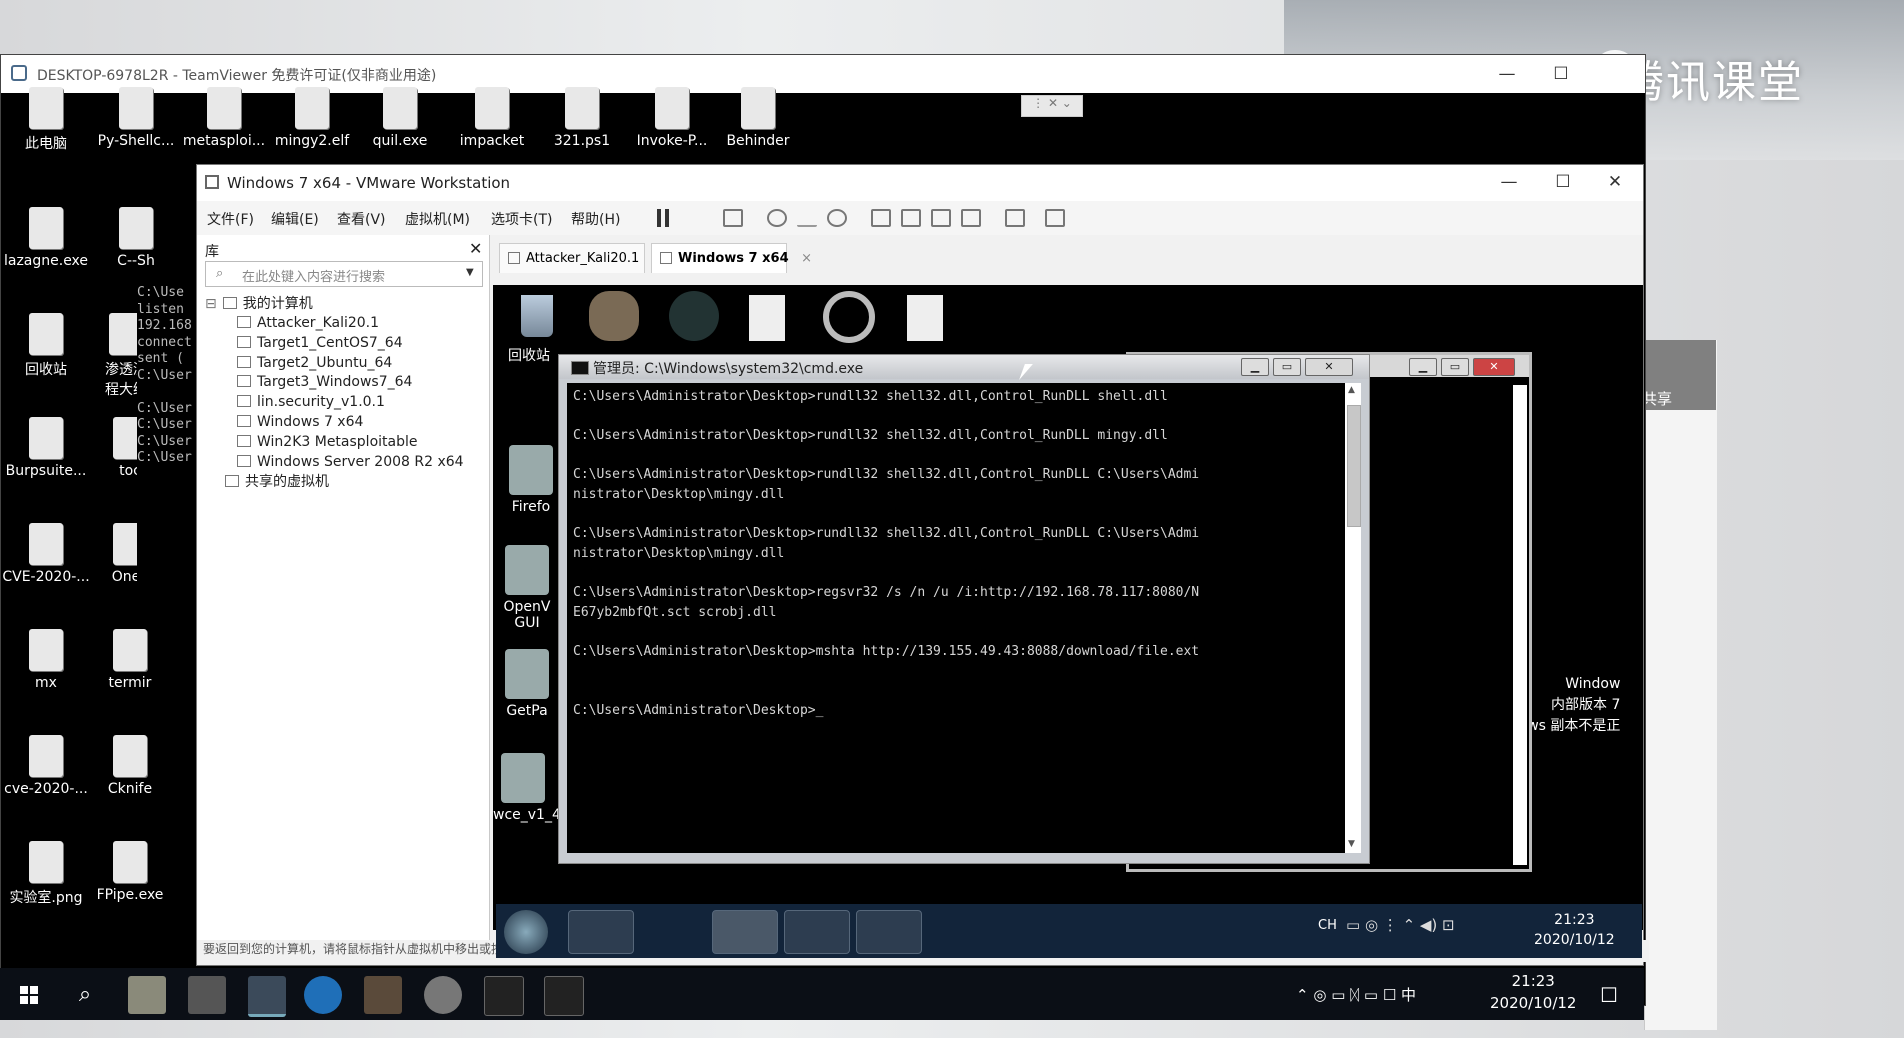 The height and width of the screenshot is (1038, 1904). Describe the element at coordinates (1494, 367) in the screenshot. I see `bg-cmd-close-button: ✕` at that location.